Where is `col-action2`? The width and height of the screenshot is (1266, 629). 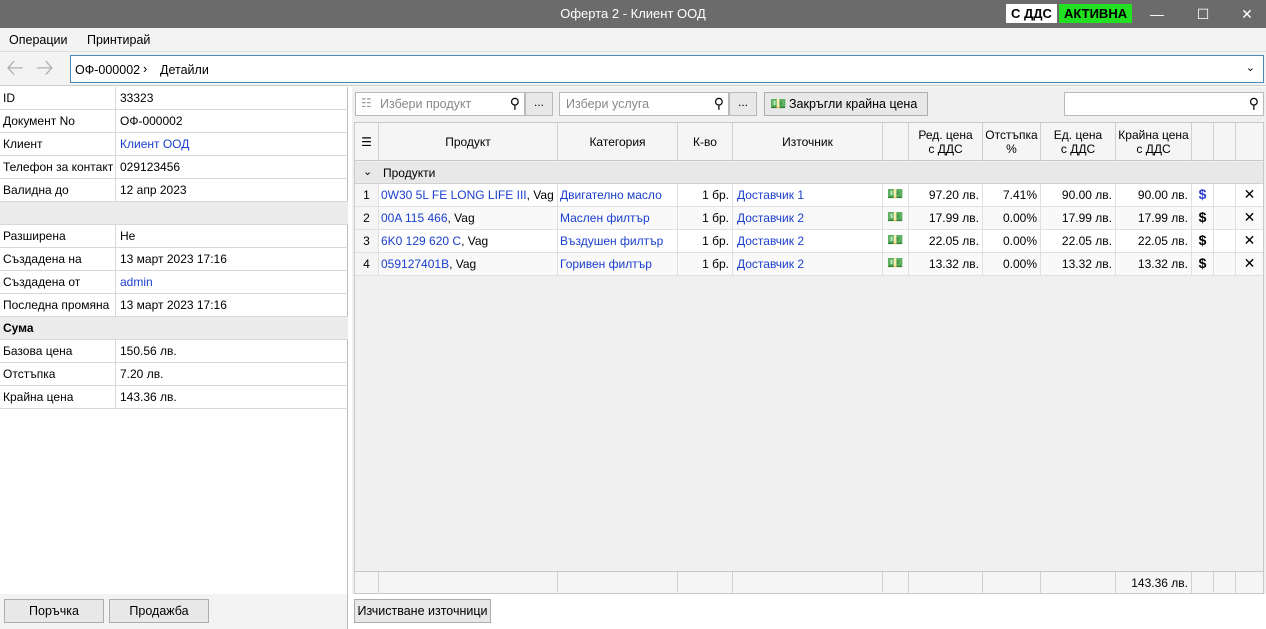 col-action2 is located at coordinates (1225, 142).